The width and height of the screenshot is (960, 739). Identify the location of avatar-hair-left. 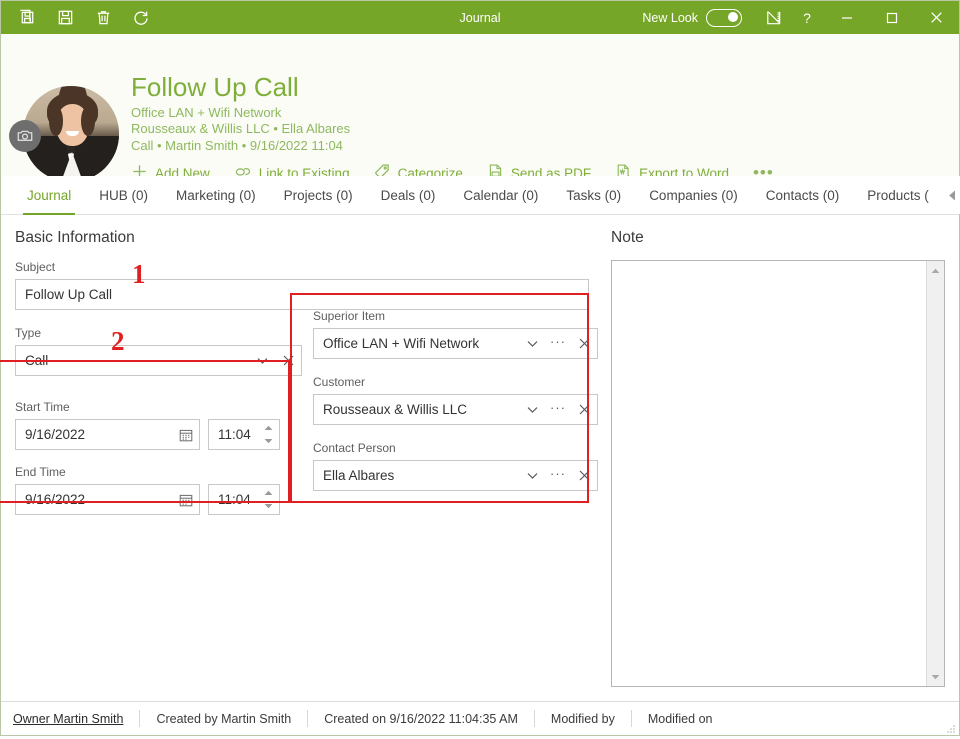
(56, 121).